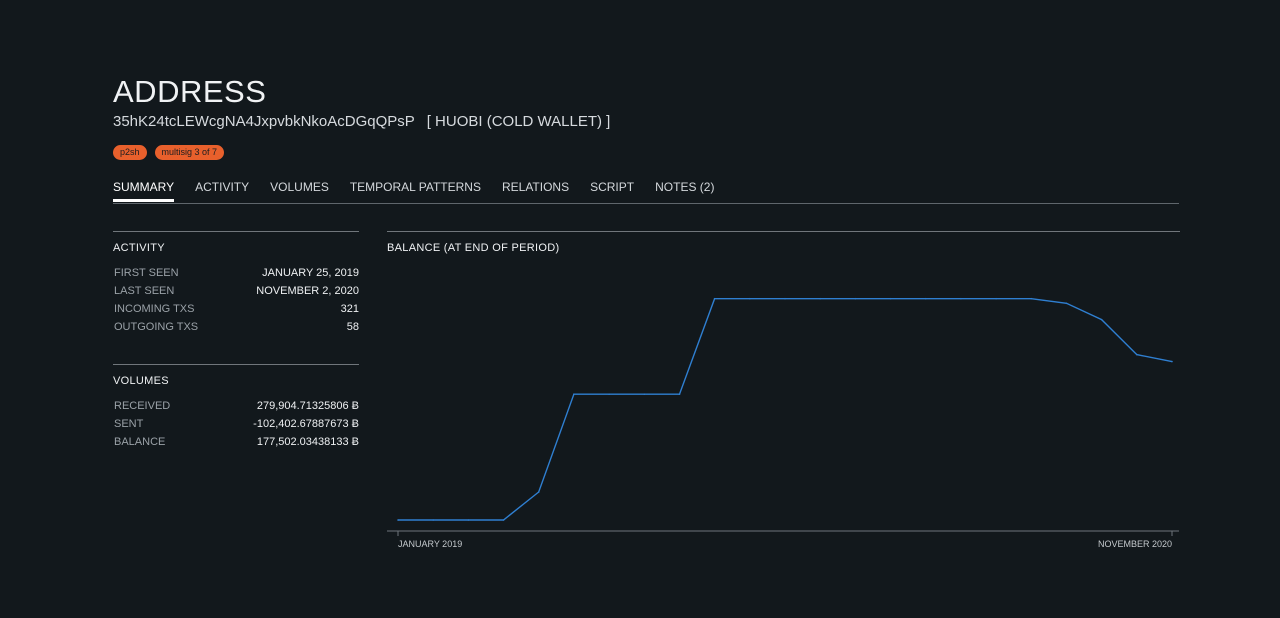 This screenshot has height=618, width=1280. I want to click on balance-row: BALANCE 177,502.03438133 Ƀ, so click(236, 442).